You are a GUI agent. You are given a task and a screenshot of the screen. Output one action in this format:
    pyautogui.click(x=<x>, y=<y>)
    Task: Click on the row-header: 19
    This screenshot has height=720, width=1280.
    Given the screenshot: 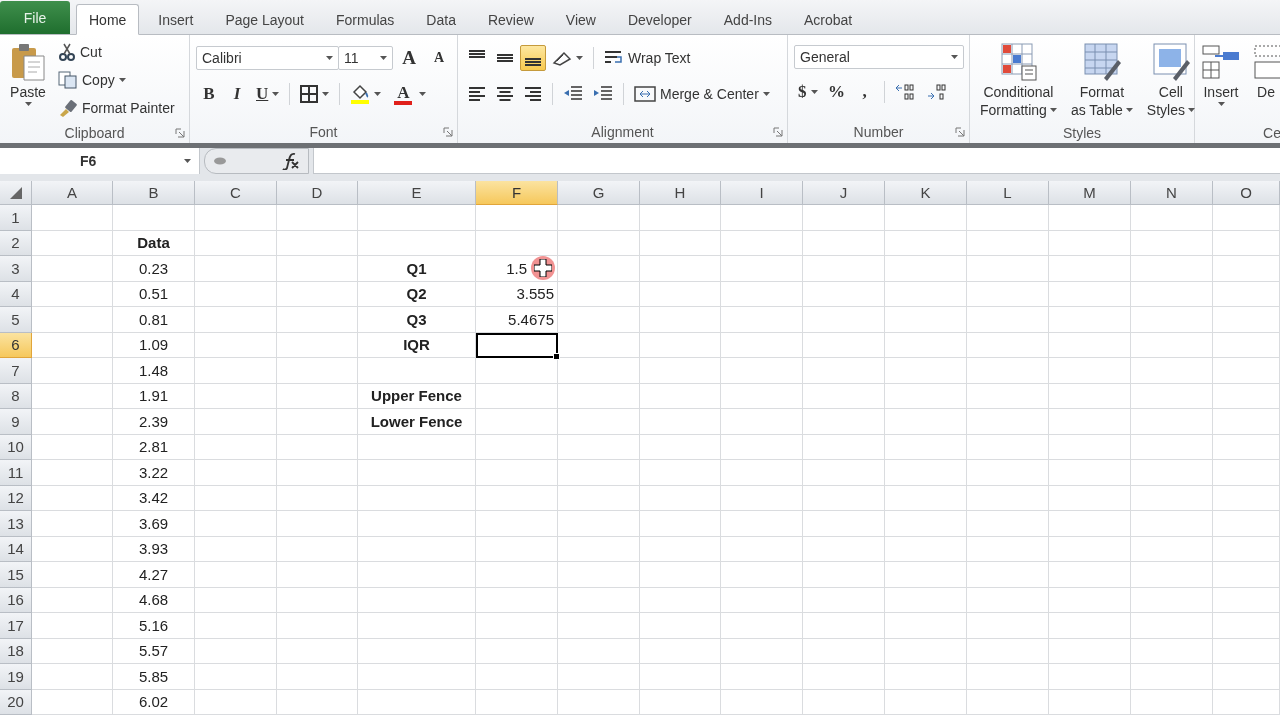 What is the action you would take?
    pyautogui.click(x=16, y=677)
    